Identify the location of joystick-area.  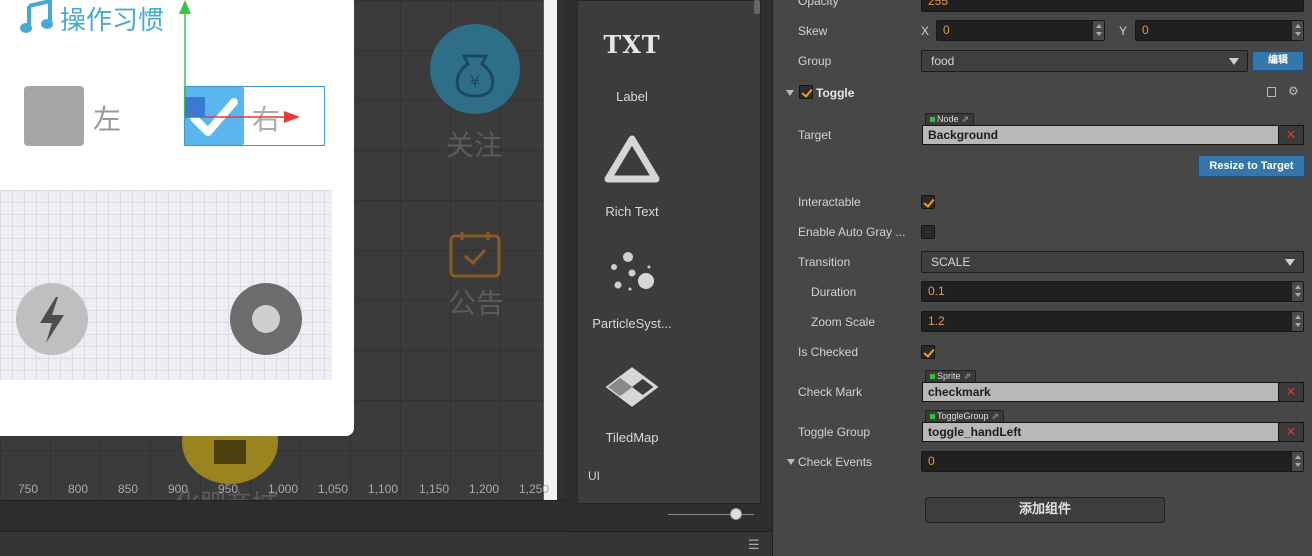
(166, 285).